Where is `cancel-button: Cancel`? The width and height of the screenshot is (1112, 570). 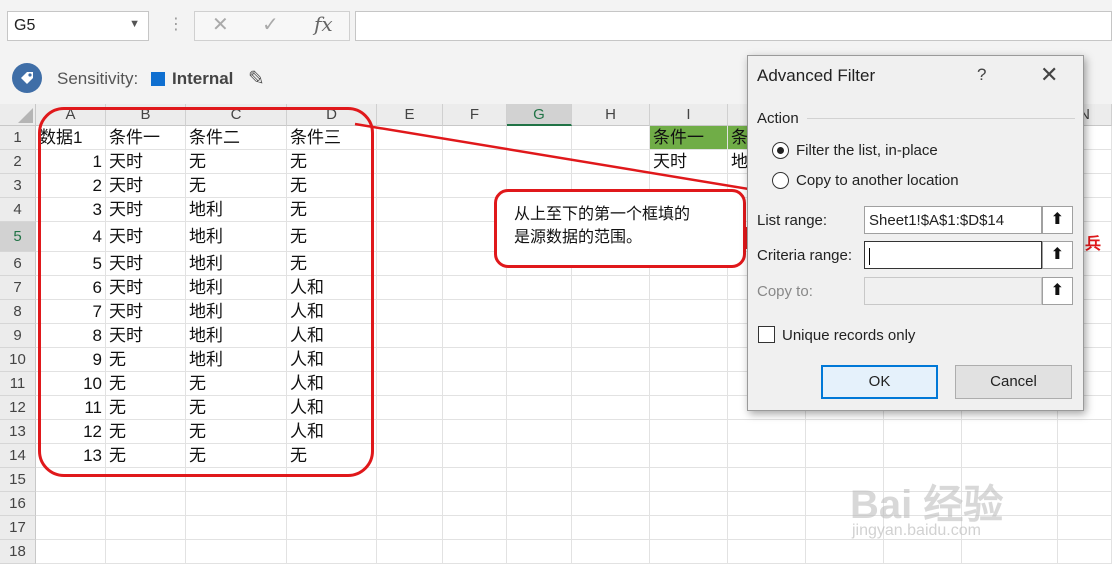 cancel-button: Cancel is located at coordinates (1013, 382).